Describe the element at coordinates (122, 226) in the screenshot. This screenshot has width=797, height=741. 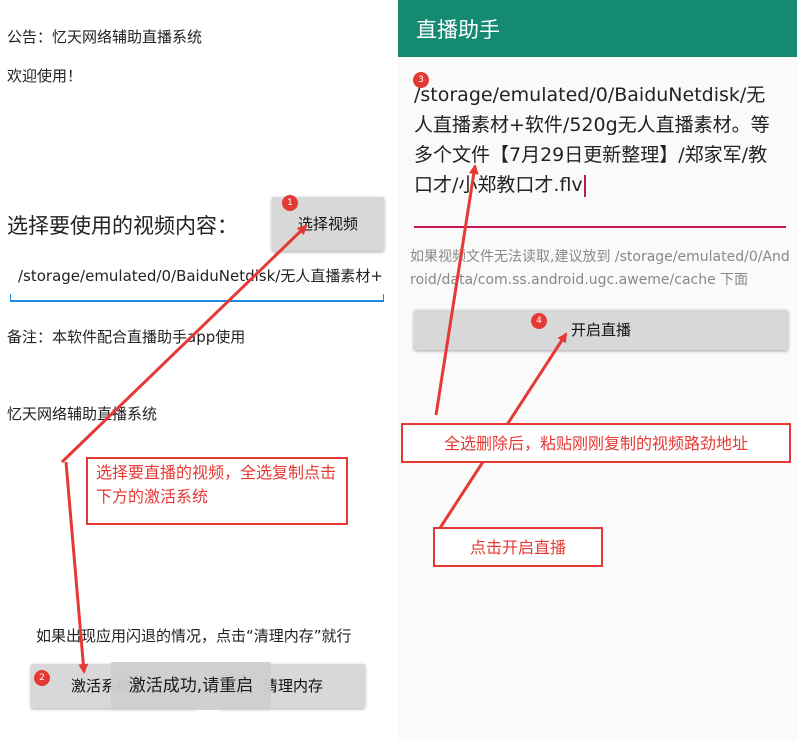
I see `select-video-label: 选择要使用的视频内容：` at that location.